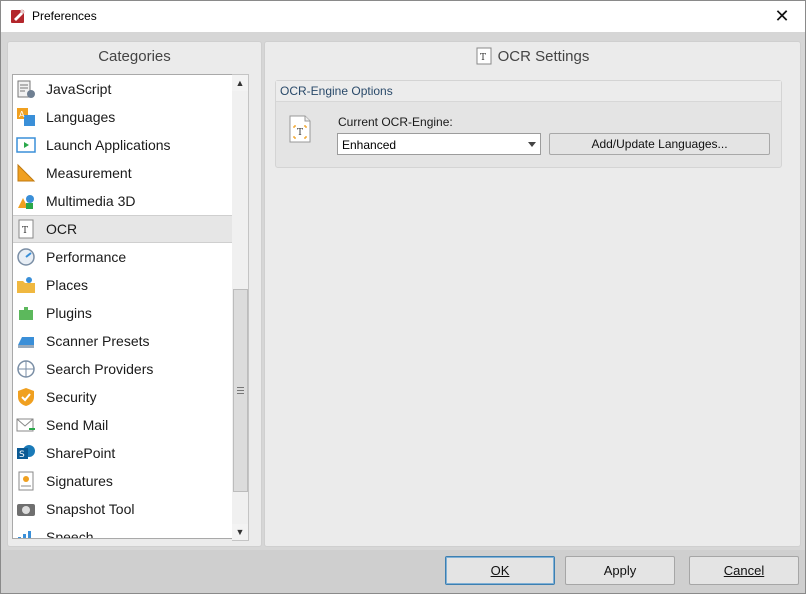  I want to click on multimedia-3d-icon, so click(26, 202).